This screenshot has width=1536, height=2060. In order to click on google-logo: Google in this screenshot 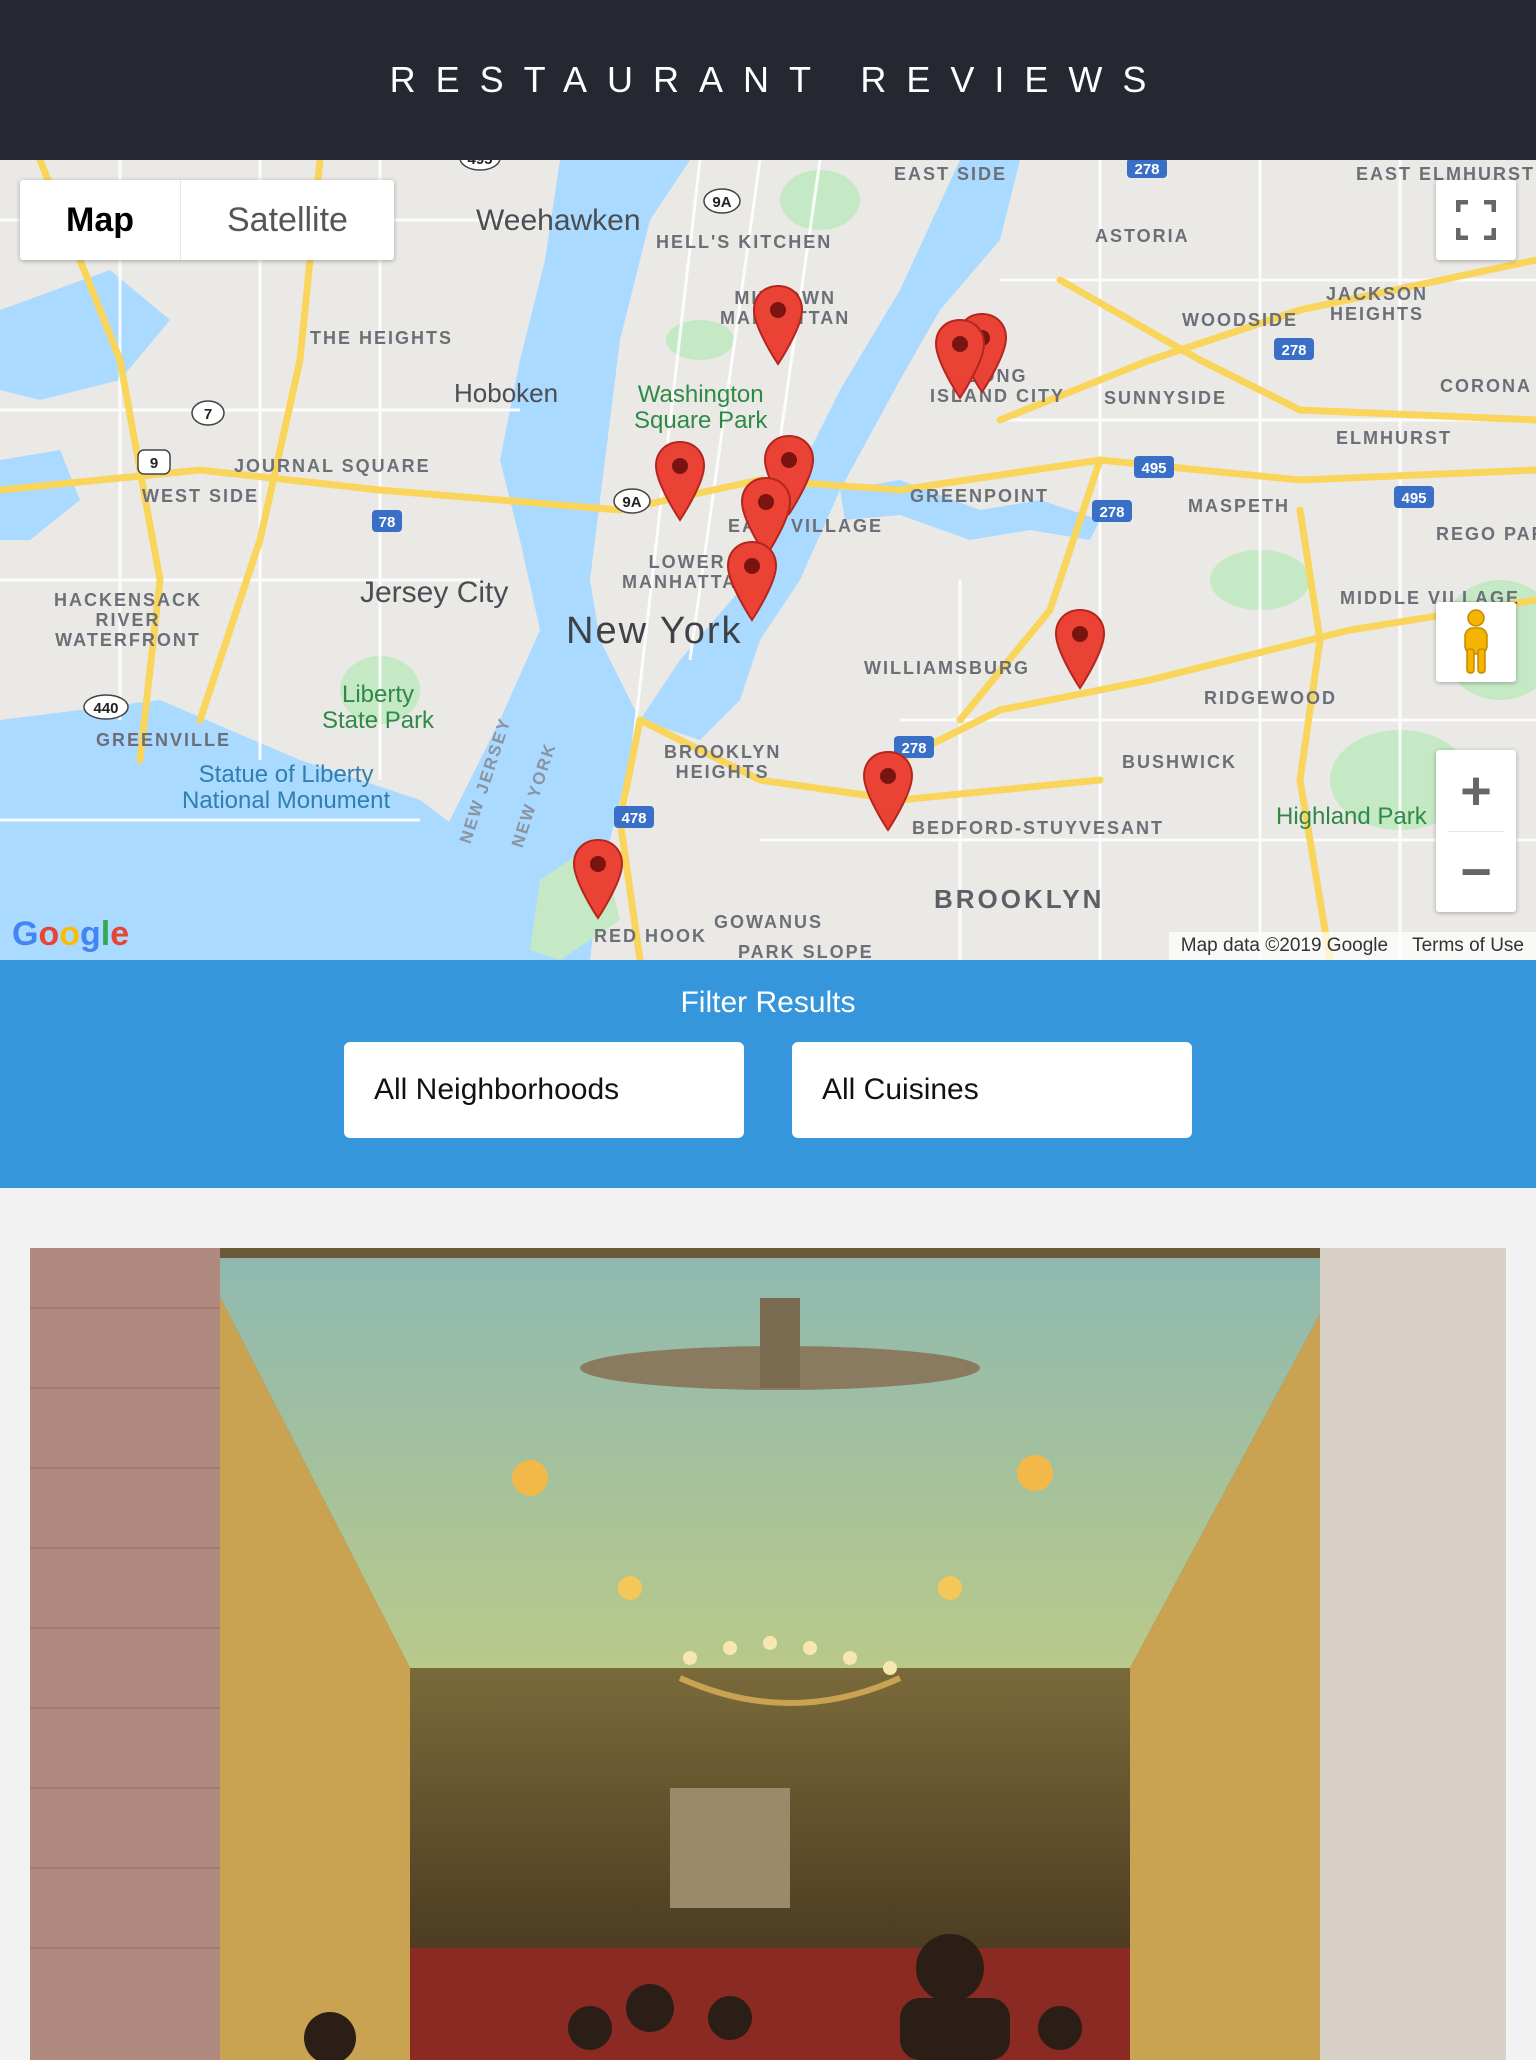, I will do `click(70, 934)`.